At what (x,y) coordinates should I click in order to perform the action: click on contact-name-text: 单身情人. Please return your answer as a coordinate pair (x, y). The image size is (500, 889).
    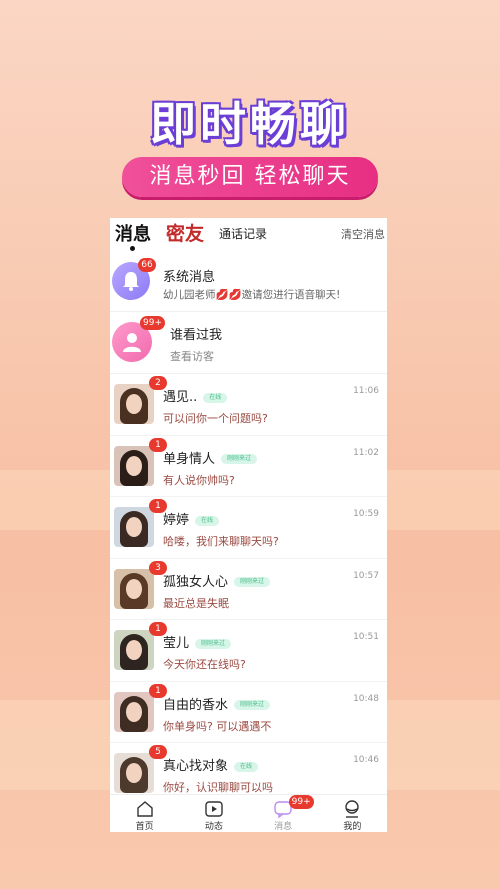
    Looking at the image, I should click on (189, 459).